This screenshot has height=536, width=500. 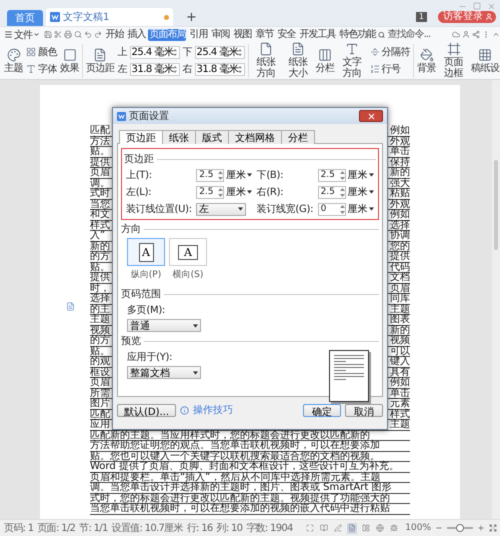 What do you see at coordinates (400, 361) in the screenshot?
I see `document-text: 键入` at bounding box center [400, 361].